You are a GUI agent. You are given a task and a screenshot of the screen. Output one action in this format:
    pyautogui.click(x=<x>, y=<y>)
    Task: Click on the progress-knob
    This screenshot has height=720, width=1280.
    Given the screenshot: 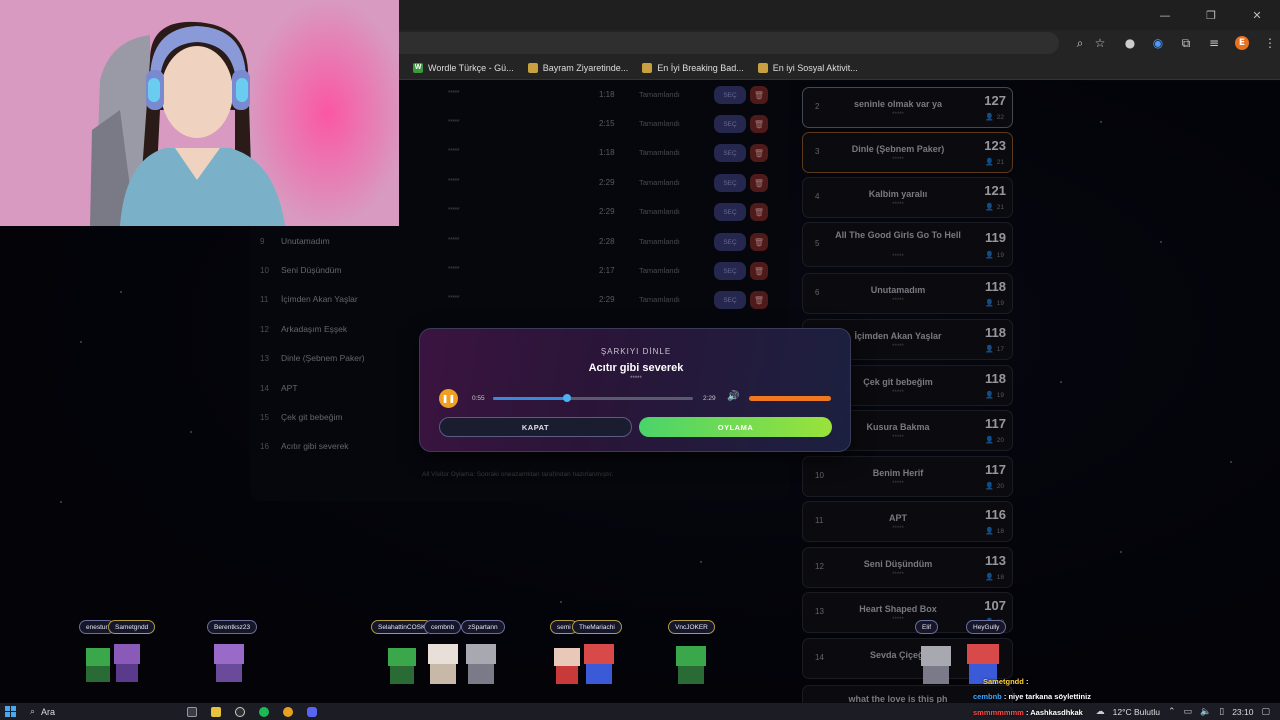 What is the action you would take?
    pyautogui.click(x=567, y=398)
    